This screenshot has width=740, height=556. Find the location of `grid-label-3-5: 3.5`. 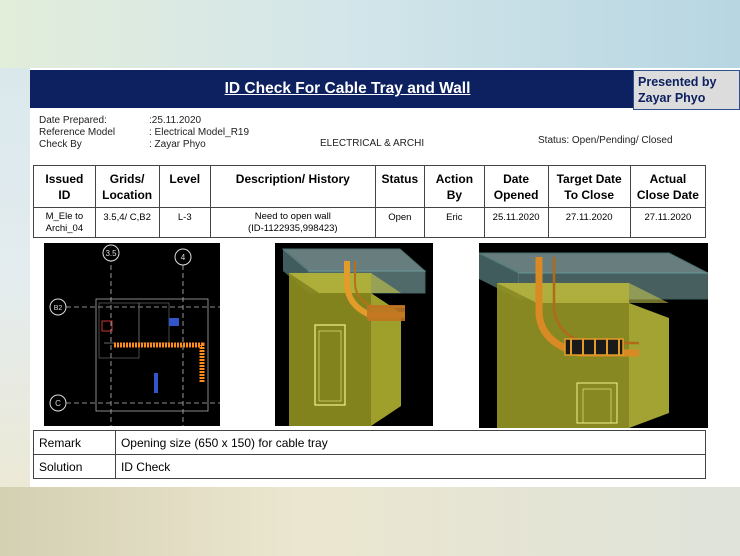

grid-label-3-5: 3.5 is located at coordinates (111, 253).